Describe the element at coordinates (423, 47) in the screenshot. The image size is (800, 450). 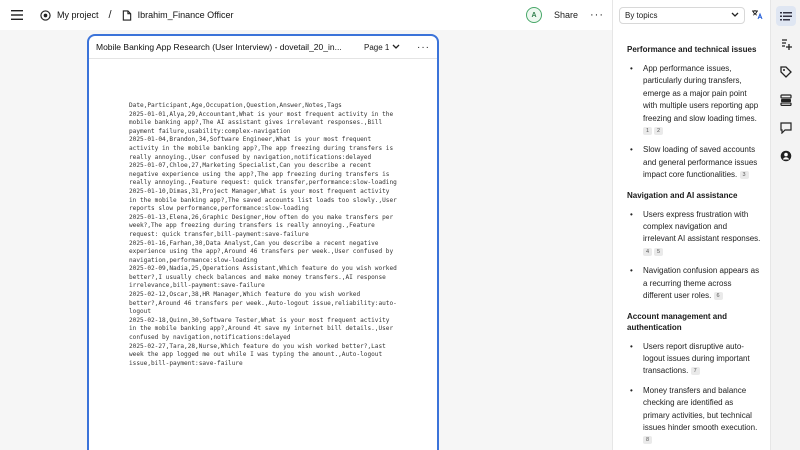
I see `document-more-button: ···` at that location.